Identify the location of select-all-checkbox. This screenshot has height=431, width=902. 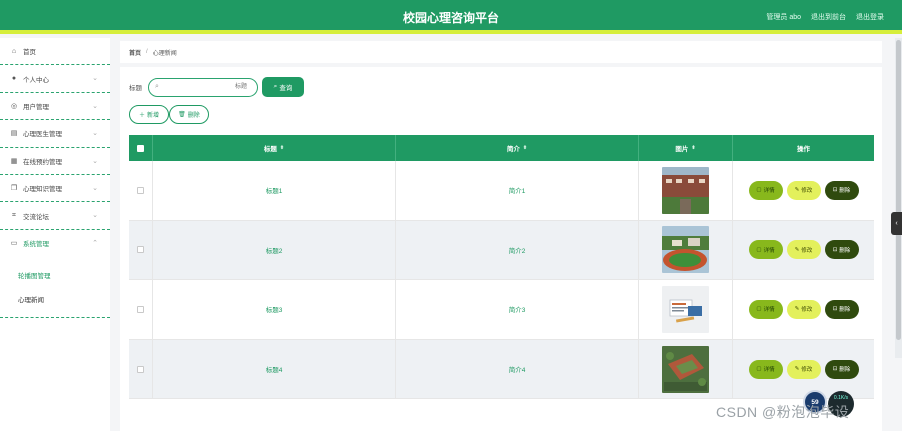
(140, 148).